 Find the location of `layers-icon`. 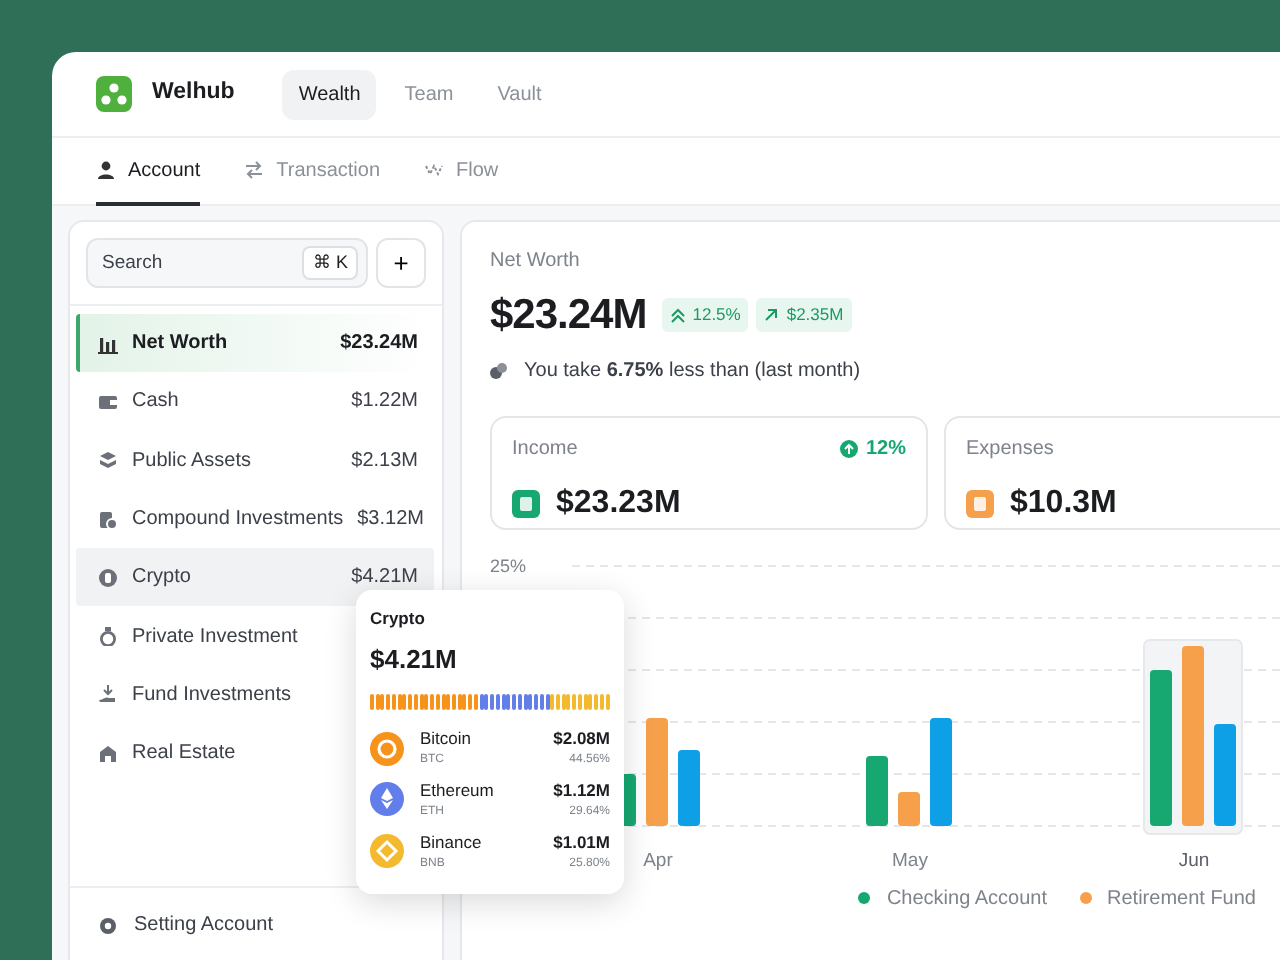

layers-icon is located at coordinates (108, 460).